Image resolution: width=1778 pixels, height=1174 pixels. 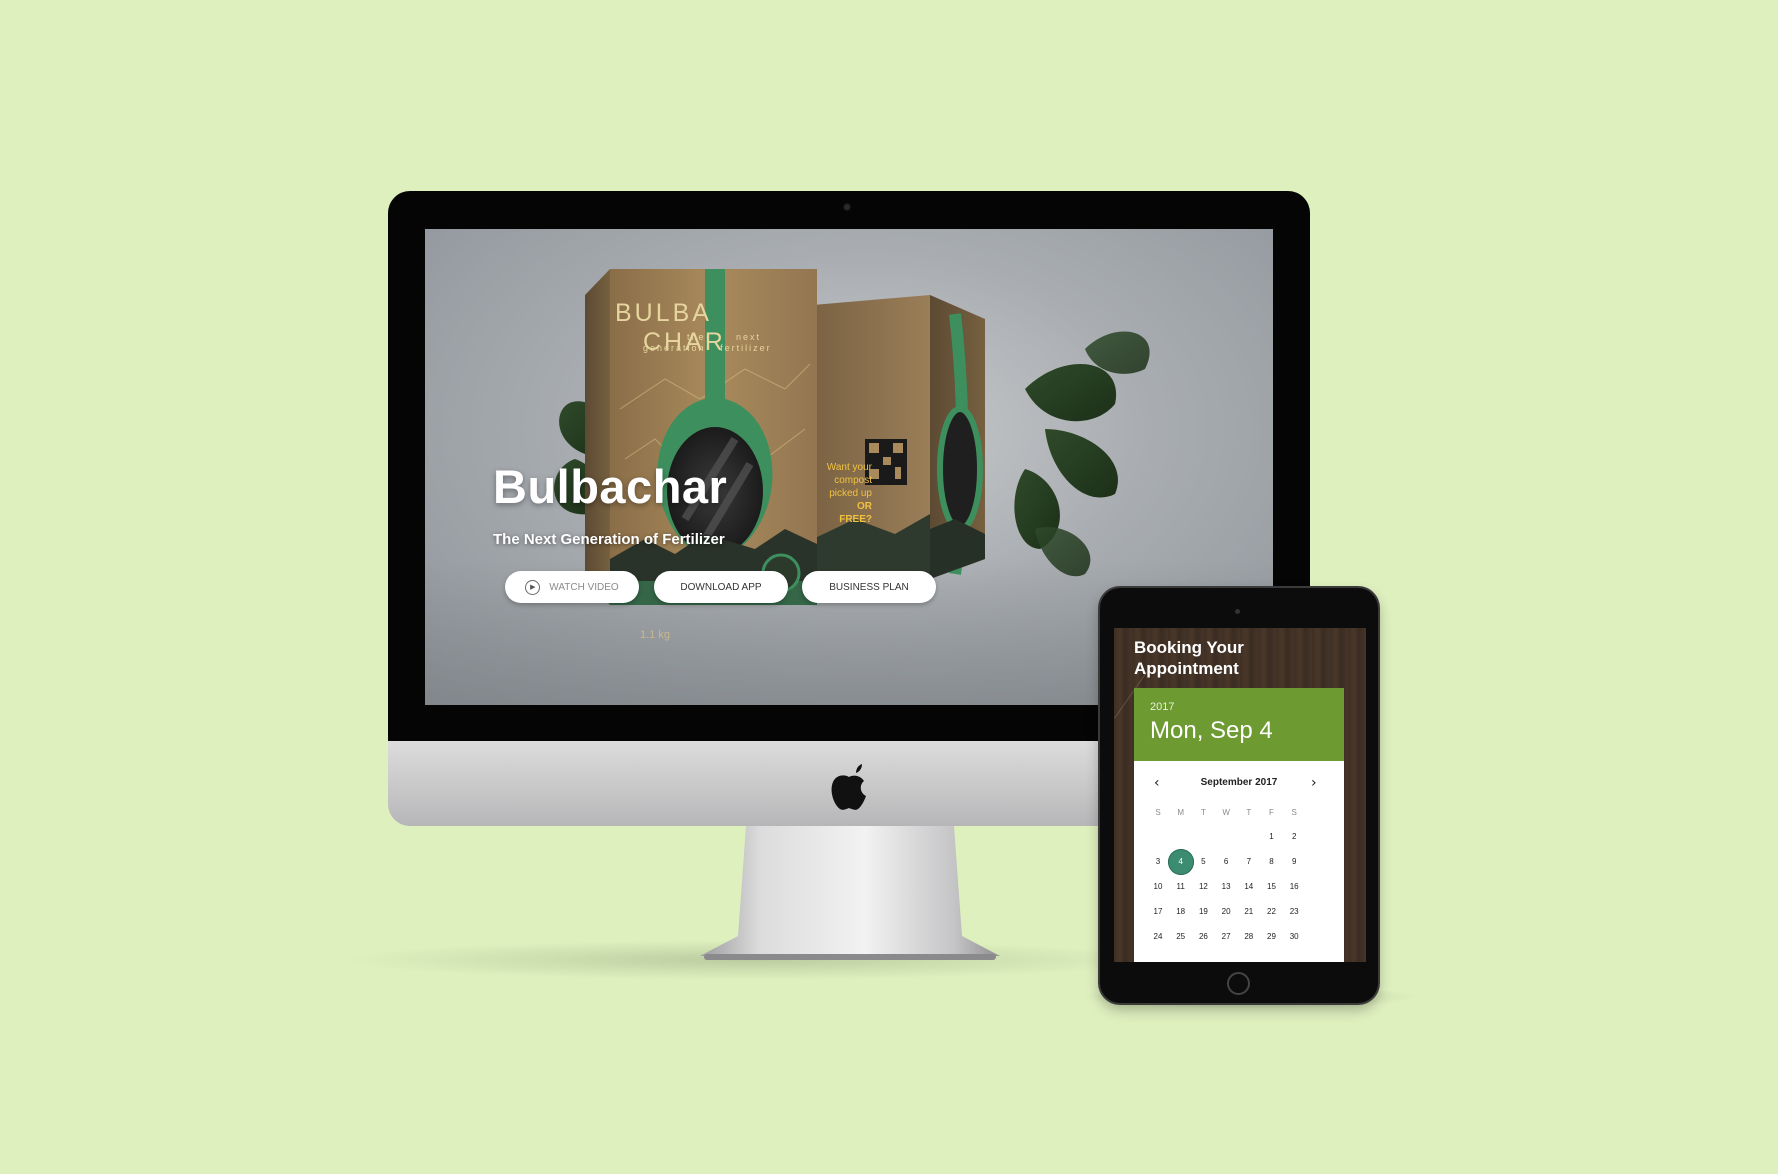 I want to click on date-picker-header: 2017 Mon, Sep 4, so click(x=1239, y=724).